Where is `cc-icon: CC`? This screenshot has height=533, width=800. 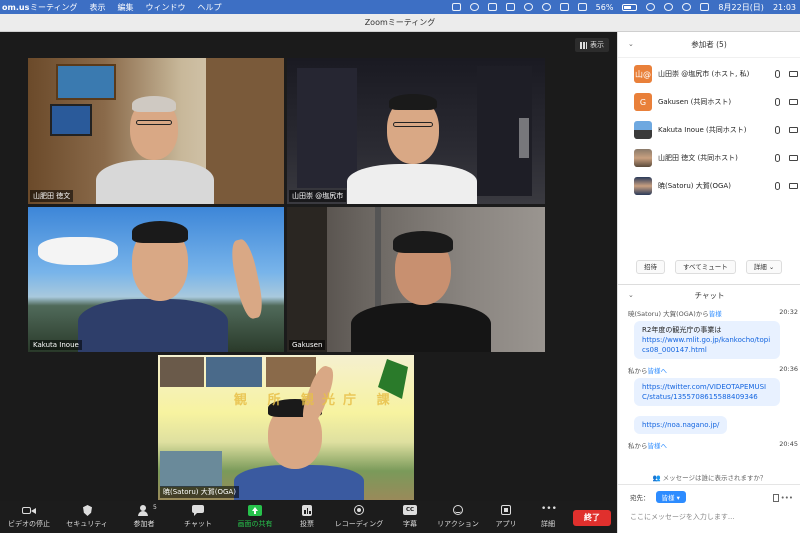
cc-icon: CC is located at coordinates (410, 510).